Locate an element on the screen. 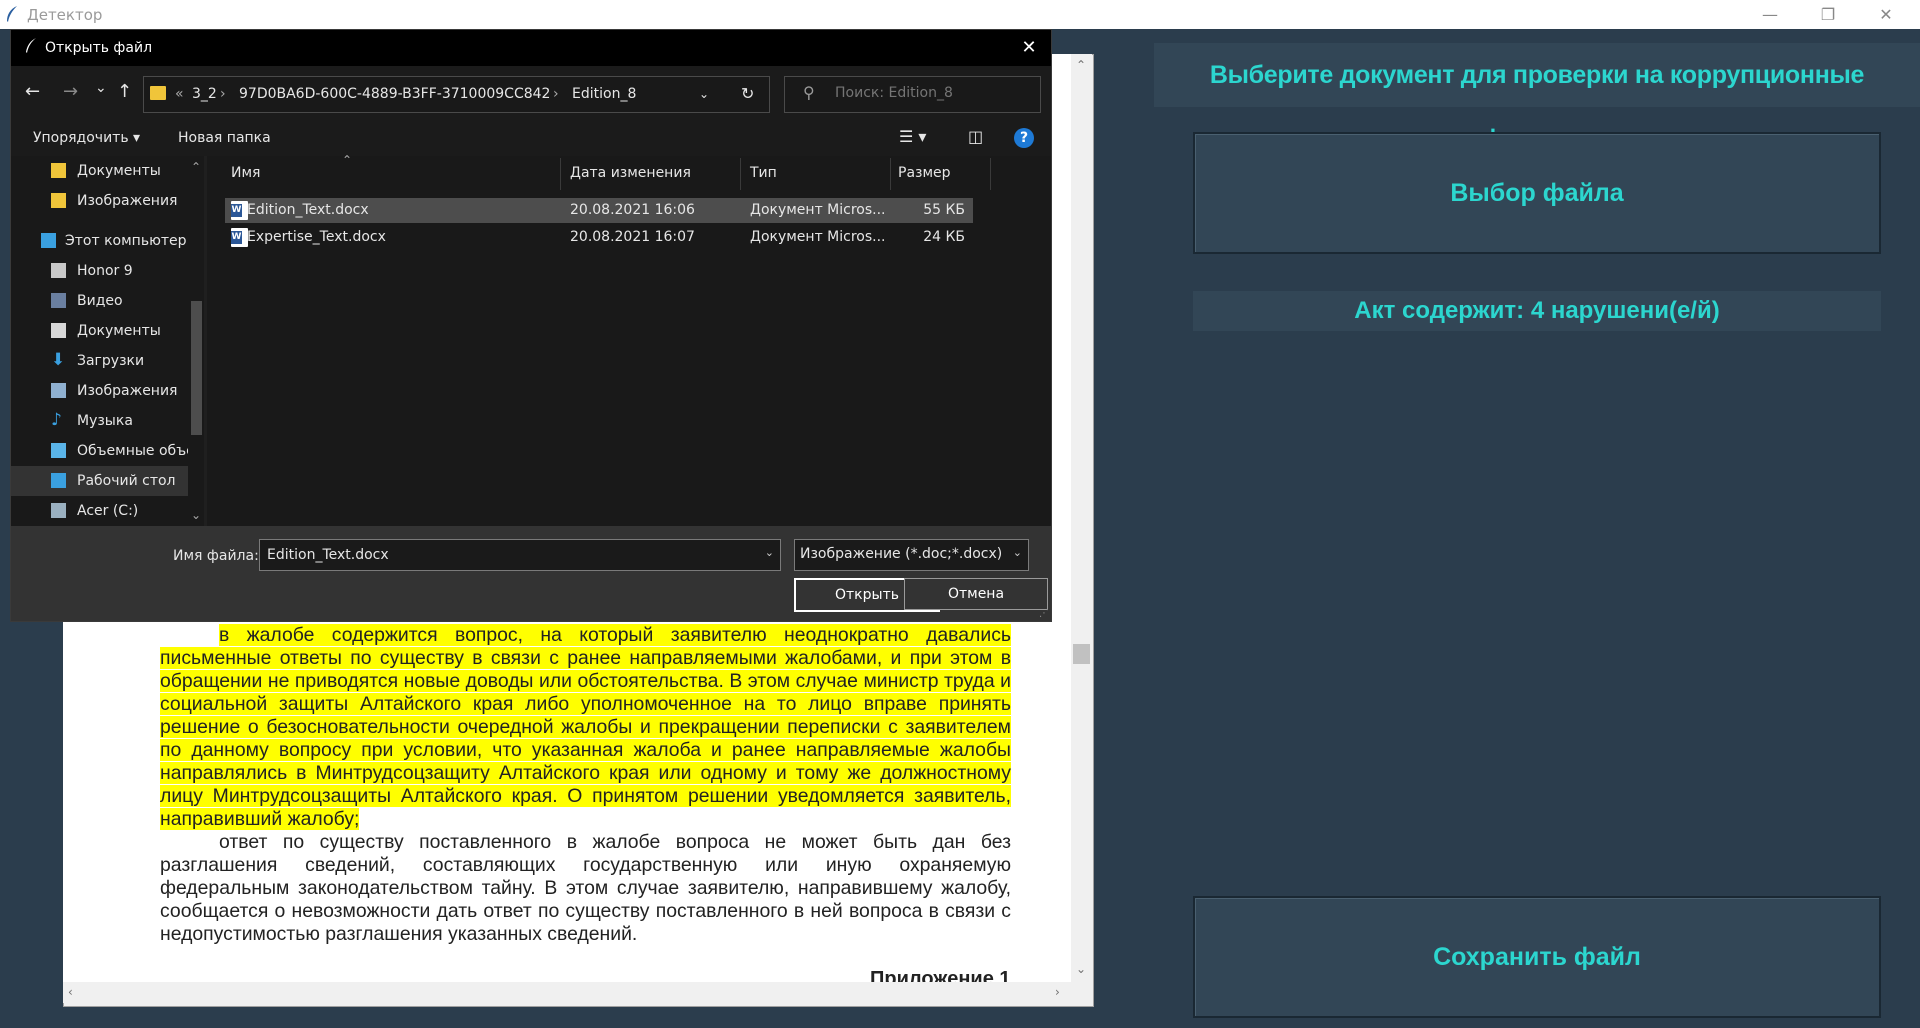 Image resolution: width=1920 pixels, height=1028 pixels. sidebar-item-honor9: Honor 9 is located at coordinates (99, 271).